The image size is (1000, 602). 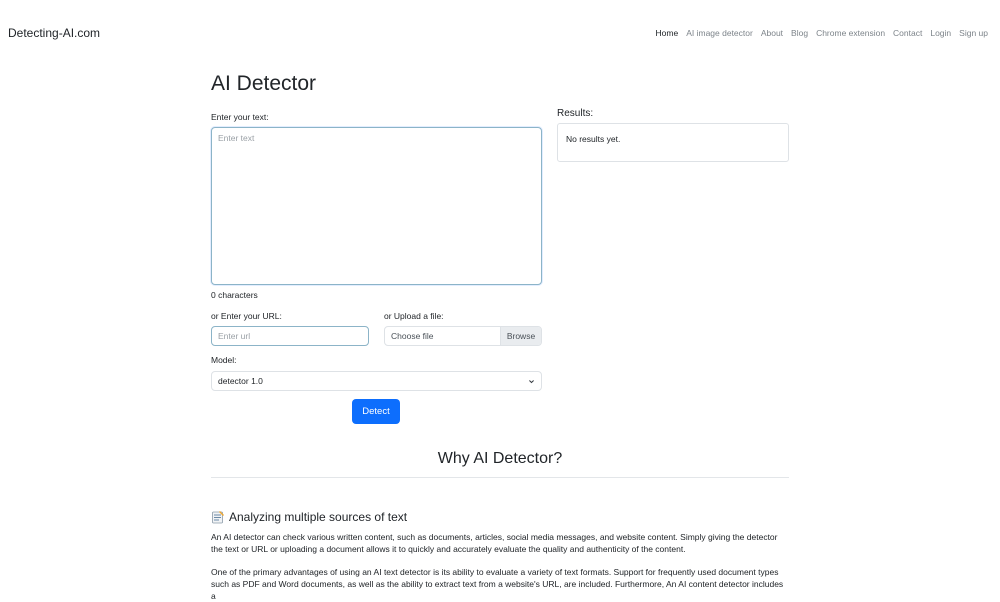 What do you see at coordinates (500, 458) in the screenshot?
I see `why-title: Why AI Detector?` at bounding box center [500, 458].